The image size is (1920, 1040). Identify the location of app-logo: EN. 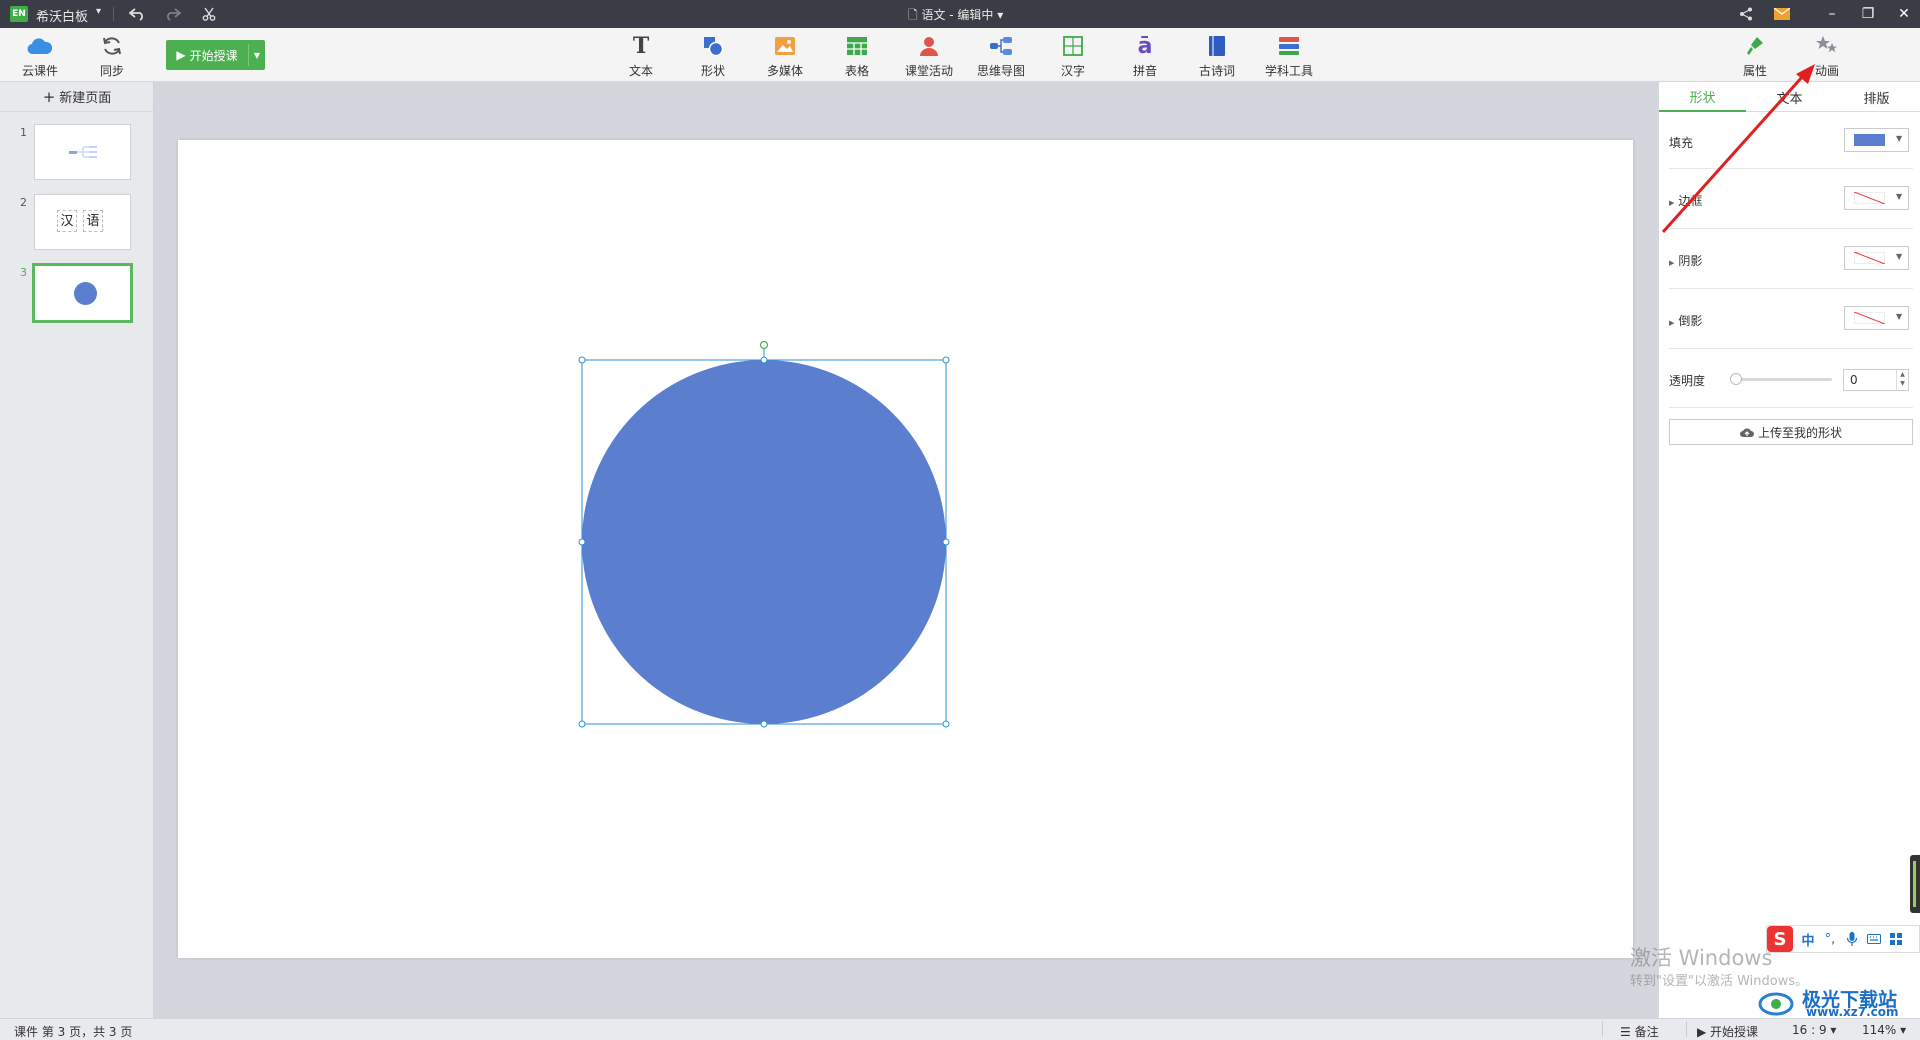
(19, 14).